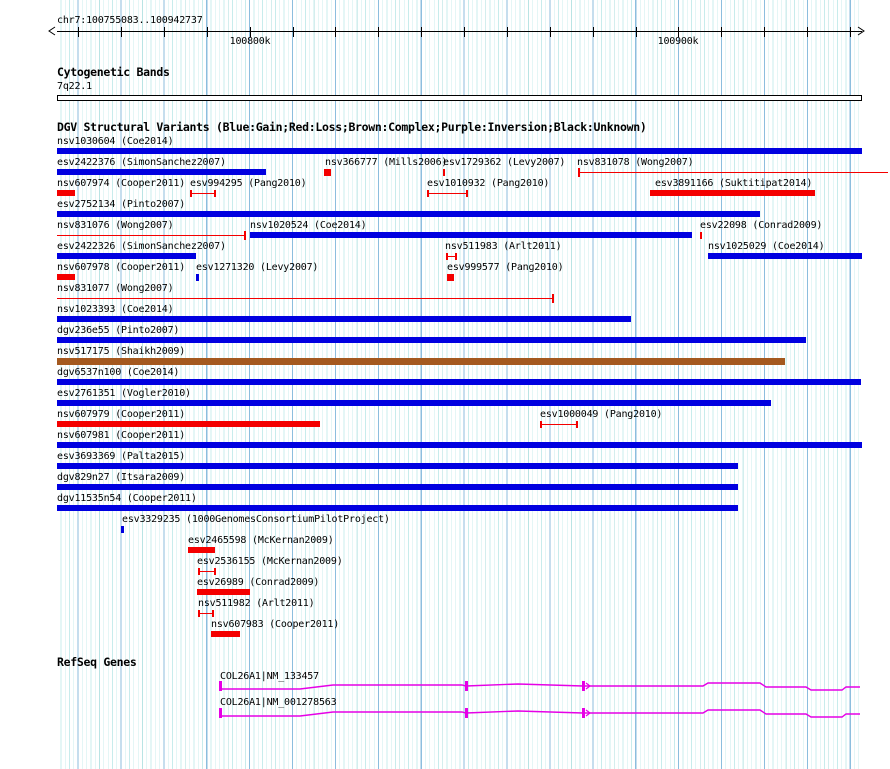 This screenshot has width=890, height=769. What do you see at coordinates (601, 414) in the screenshot?
I see `variant-label: esv1000049 (Pang2010)` at bounding box center [601, 414].